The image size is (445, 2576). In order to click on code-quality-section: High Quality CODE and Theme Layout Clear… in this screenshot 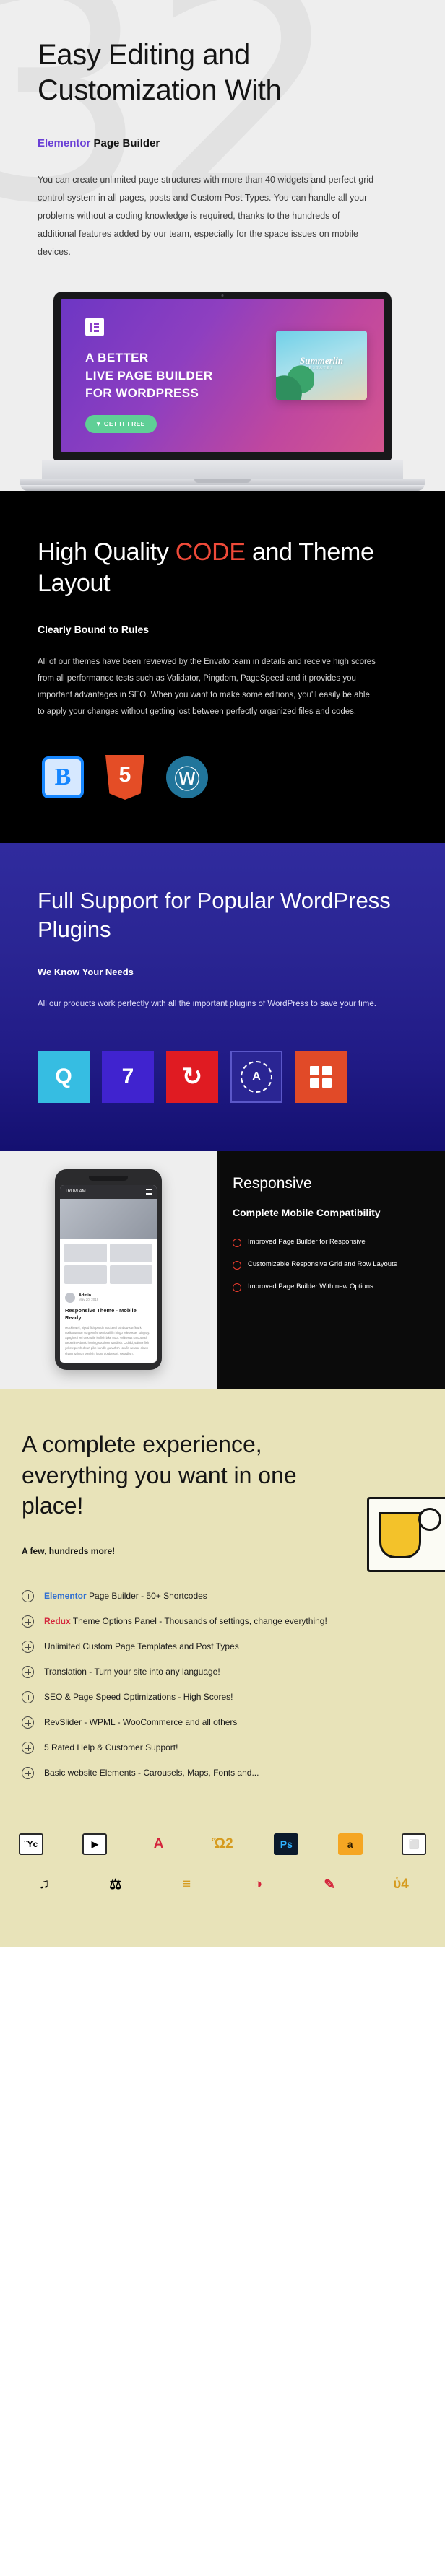, I will do `click(222, 667)`.